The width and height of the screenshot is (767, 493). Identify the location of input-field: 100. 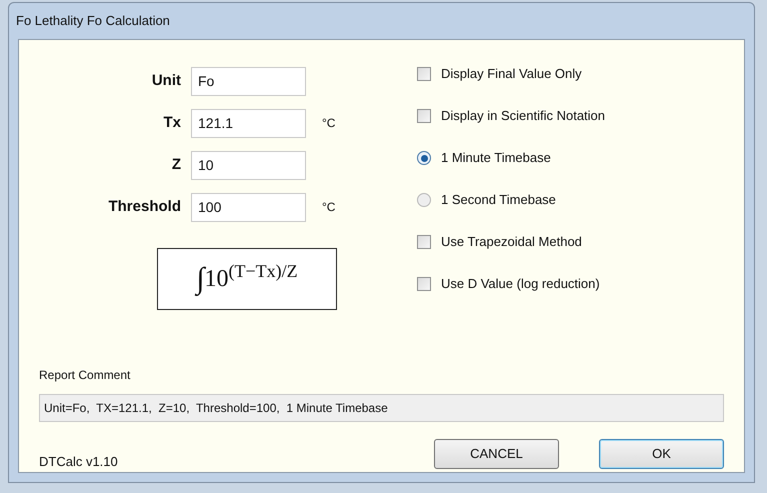
(248, 207).